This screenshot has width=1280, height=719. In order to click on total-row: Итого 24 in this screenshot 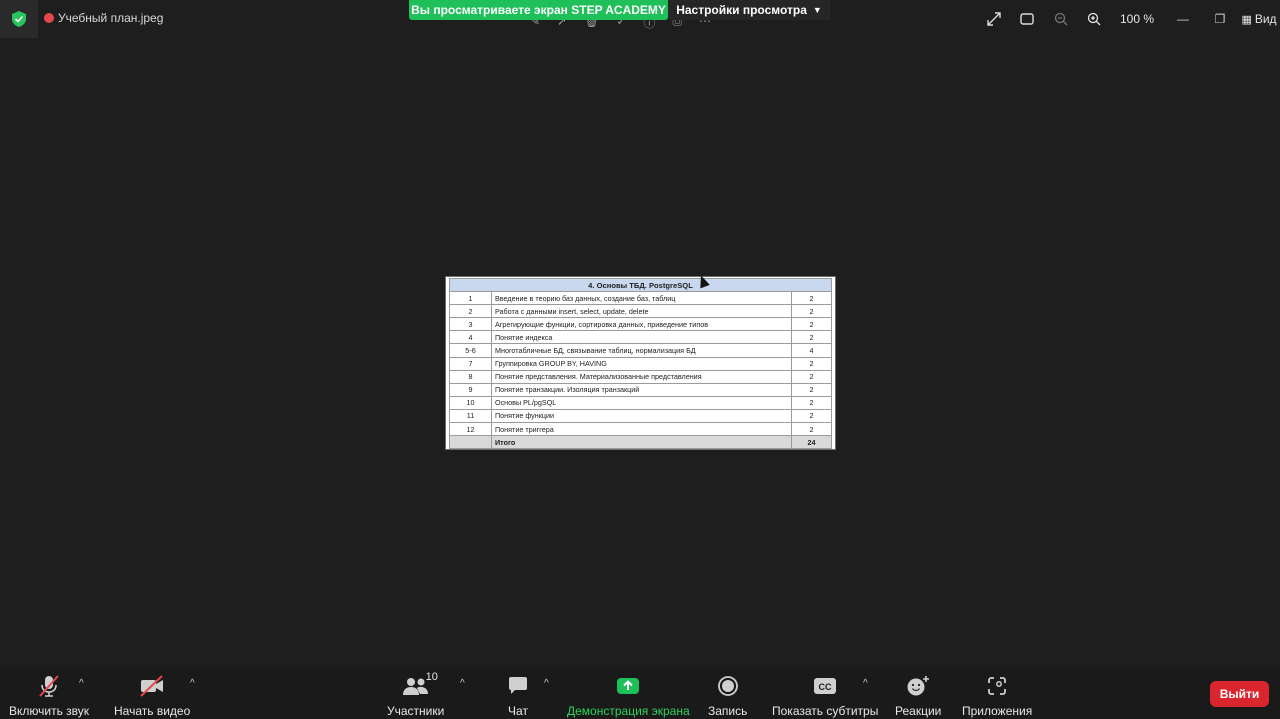, I will do `click(641, 442)`.